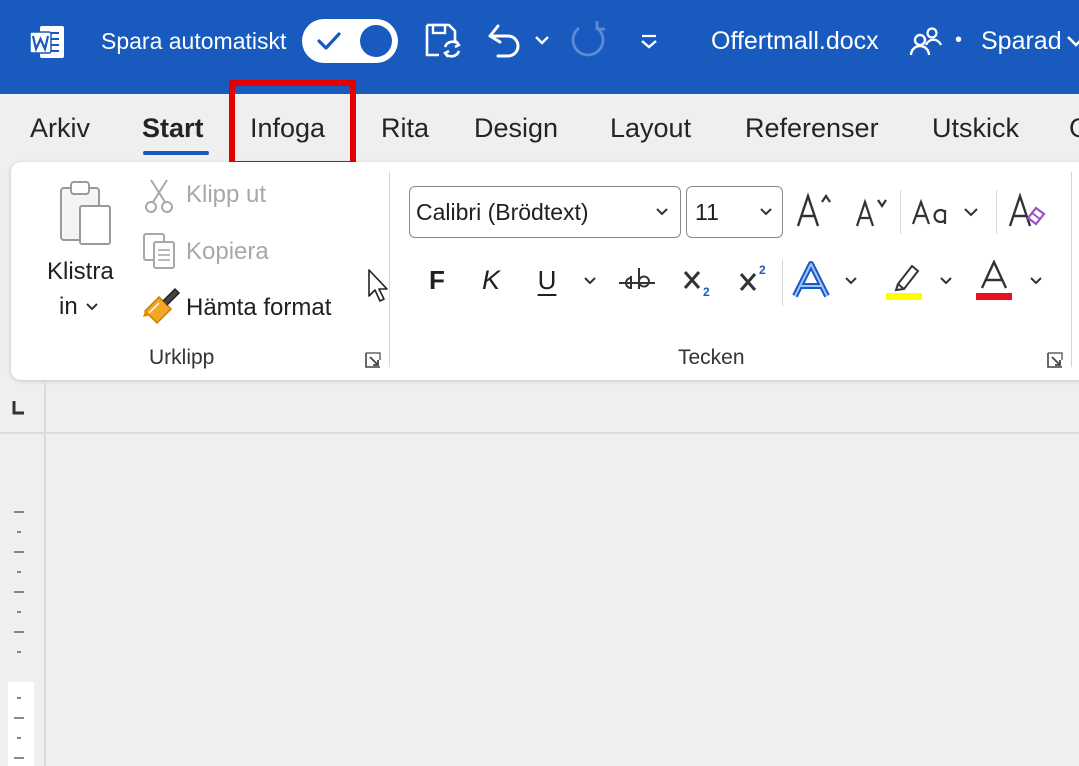  Describe the element at coordinates (60, 128) in the screenshot. I see `tab-arkiv: Arkiv` at that location.